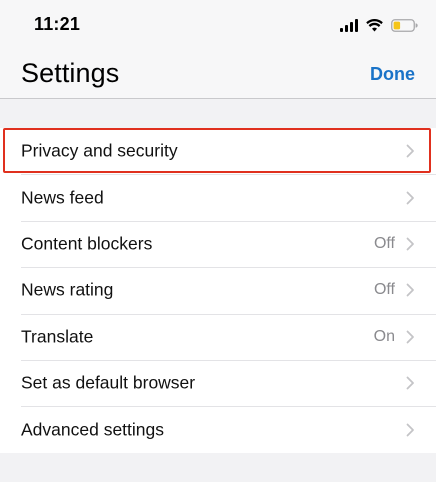  Describe the element at coordinates (384, 336) in the screenshot. I see `settings-item-value: On` at that location.